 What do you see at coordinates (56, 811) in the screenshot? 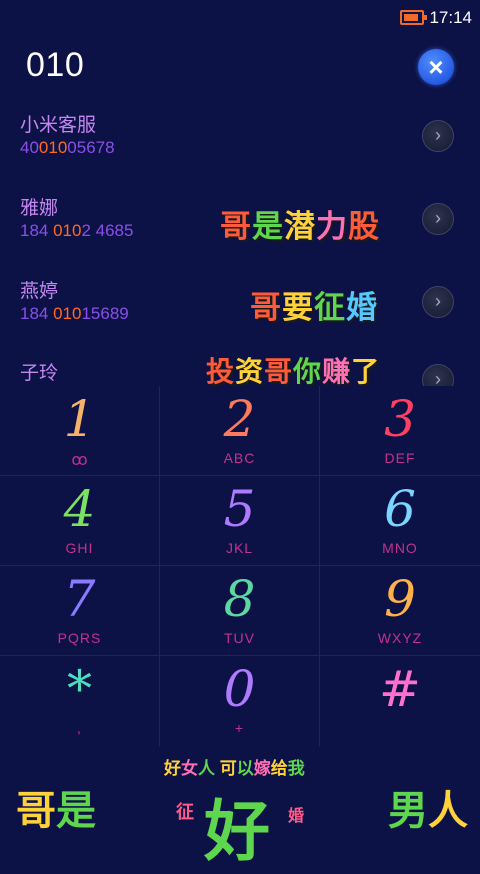
I see `banner-left-text: 哥是` at bounding box center [56, 811].